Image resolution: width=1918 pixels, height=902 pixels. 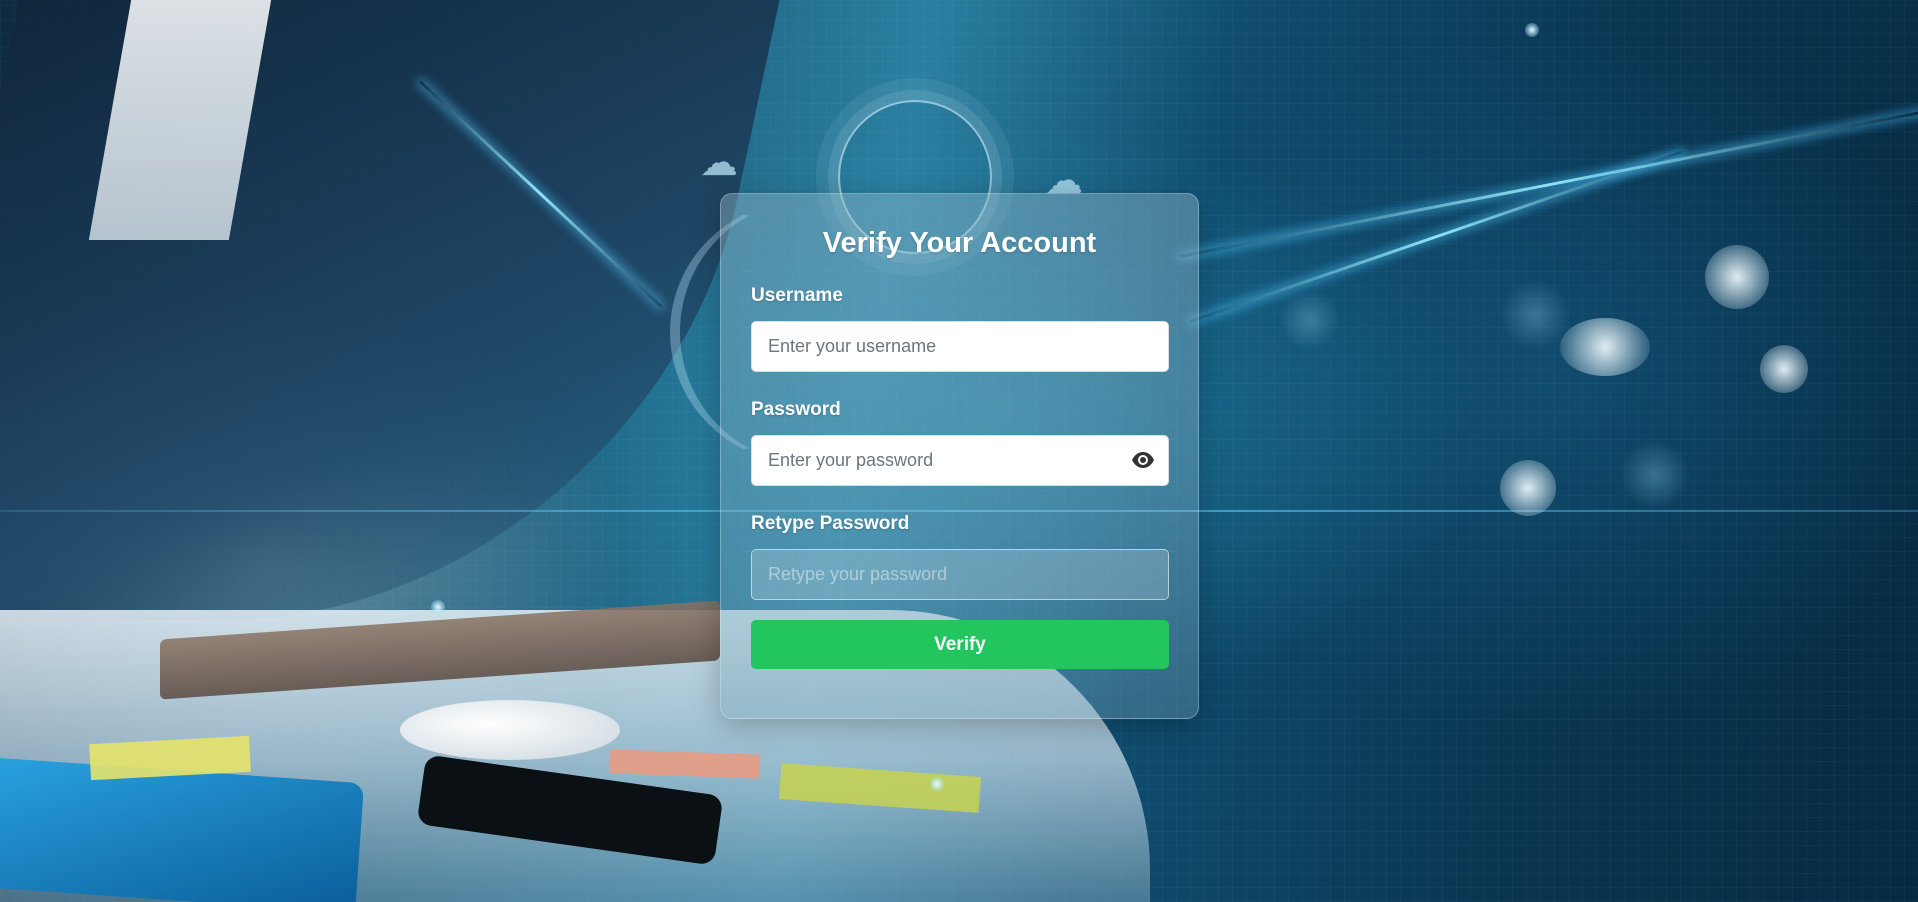 What do you see at coordinates (797, 295) in the screenshot?
I see `username-label: Username` at bounding box center [797, 295].